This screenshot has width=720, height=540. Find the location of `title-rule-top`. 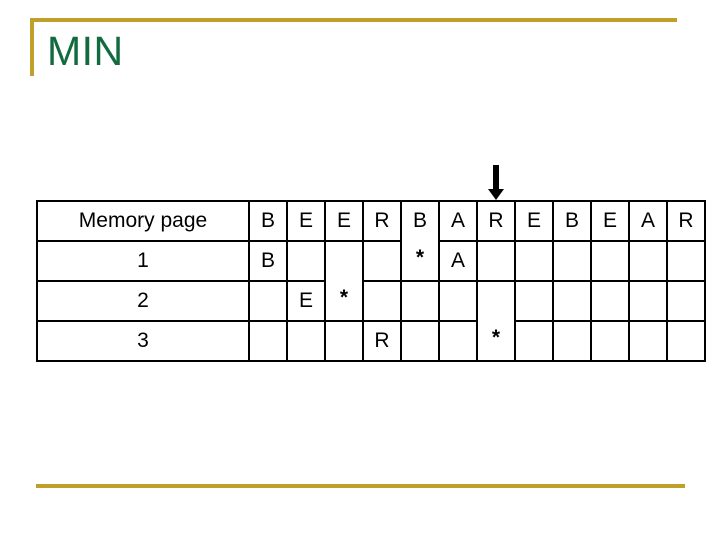

title-rule-top is located at coordinates (353, 20).